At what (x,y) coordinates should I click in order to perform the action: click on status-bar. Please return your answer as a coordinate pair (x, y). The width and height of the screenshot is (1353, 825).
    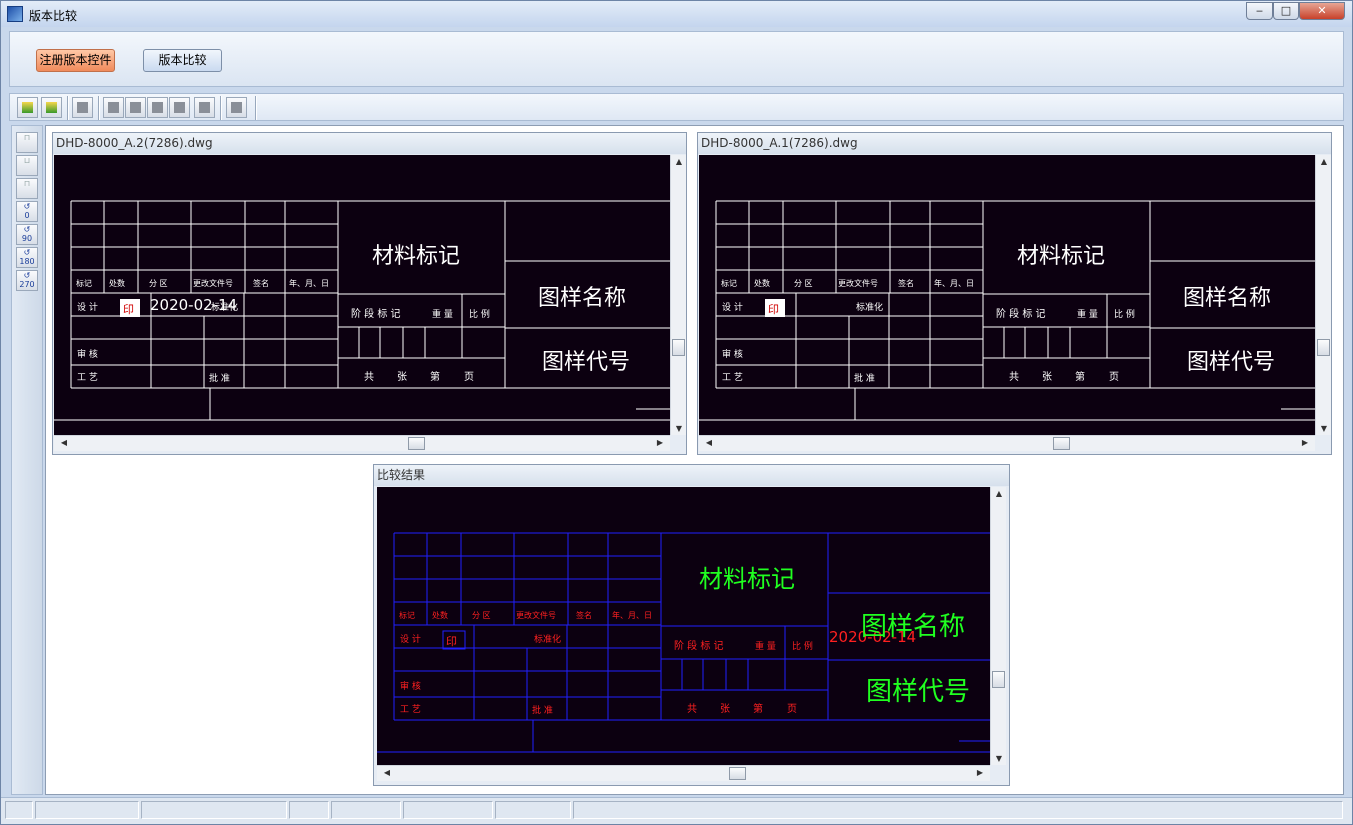
    Looking at the image, I should click on (676, 810).